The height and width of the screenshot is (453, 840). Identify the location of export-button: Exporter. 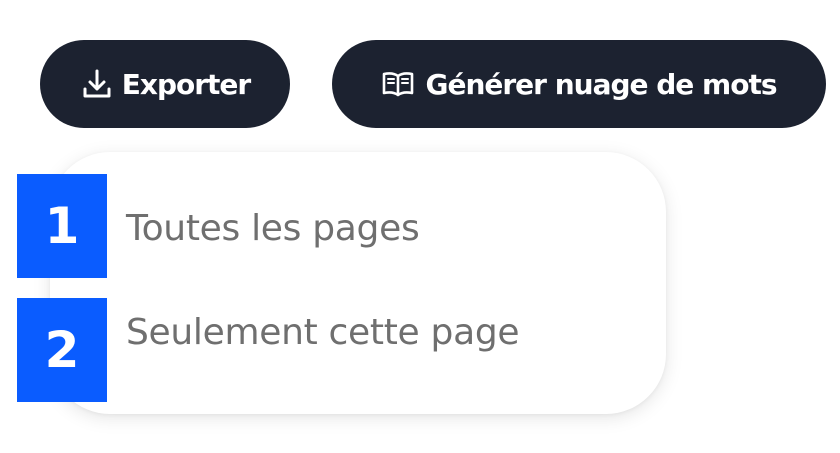
(165, 84).